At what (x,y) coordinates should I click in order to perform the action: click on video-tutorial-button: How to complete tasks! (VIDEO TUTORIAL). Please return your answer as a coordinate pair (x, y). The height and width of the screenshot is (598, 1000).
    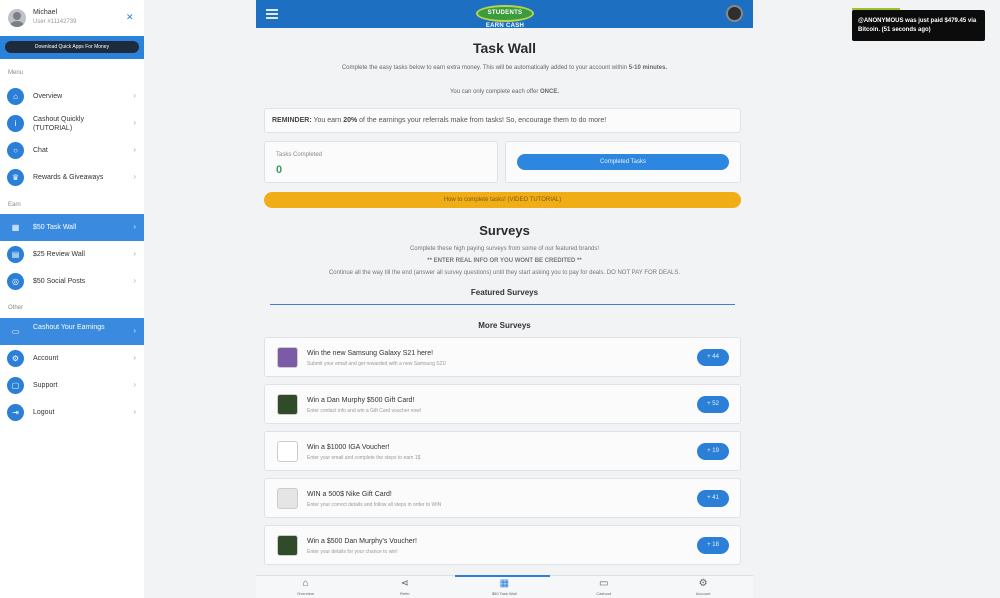
    Looking at the image, I should click on (502, 200).